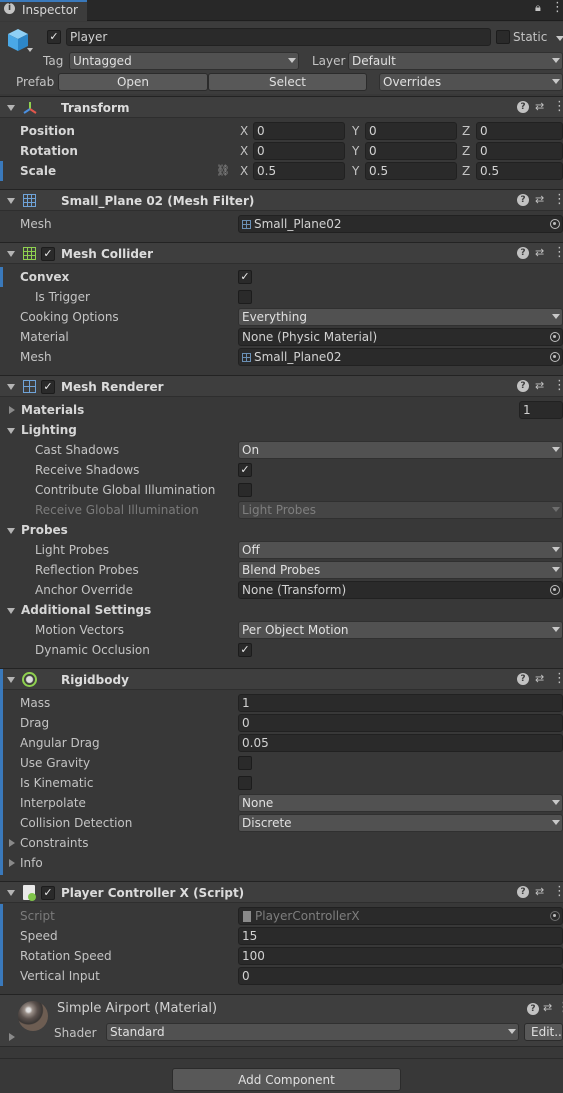 This screenshot has height=1093, width=563. What do you see at coordinates (281, 410) in the screenshot?
I see `materials-row: Materials 1` at bounding box center [281, 410].